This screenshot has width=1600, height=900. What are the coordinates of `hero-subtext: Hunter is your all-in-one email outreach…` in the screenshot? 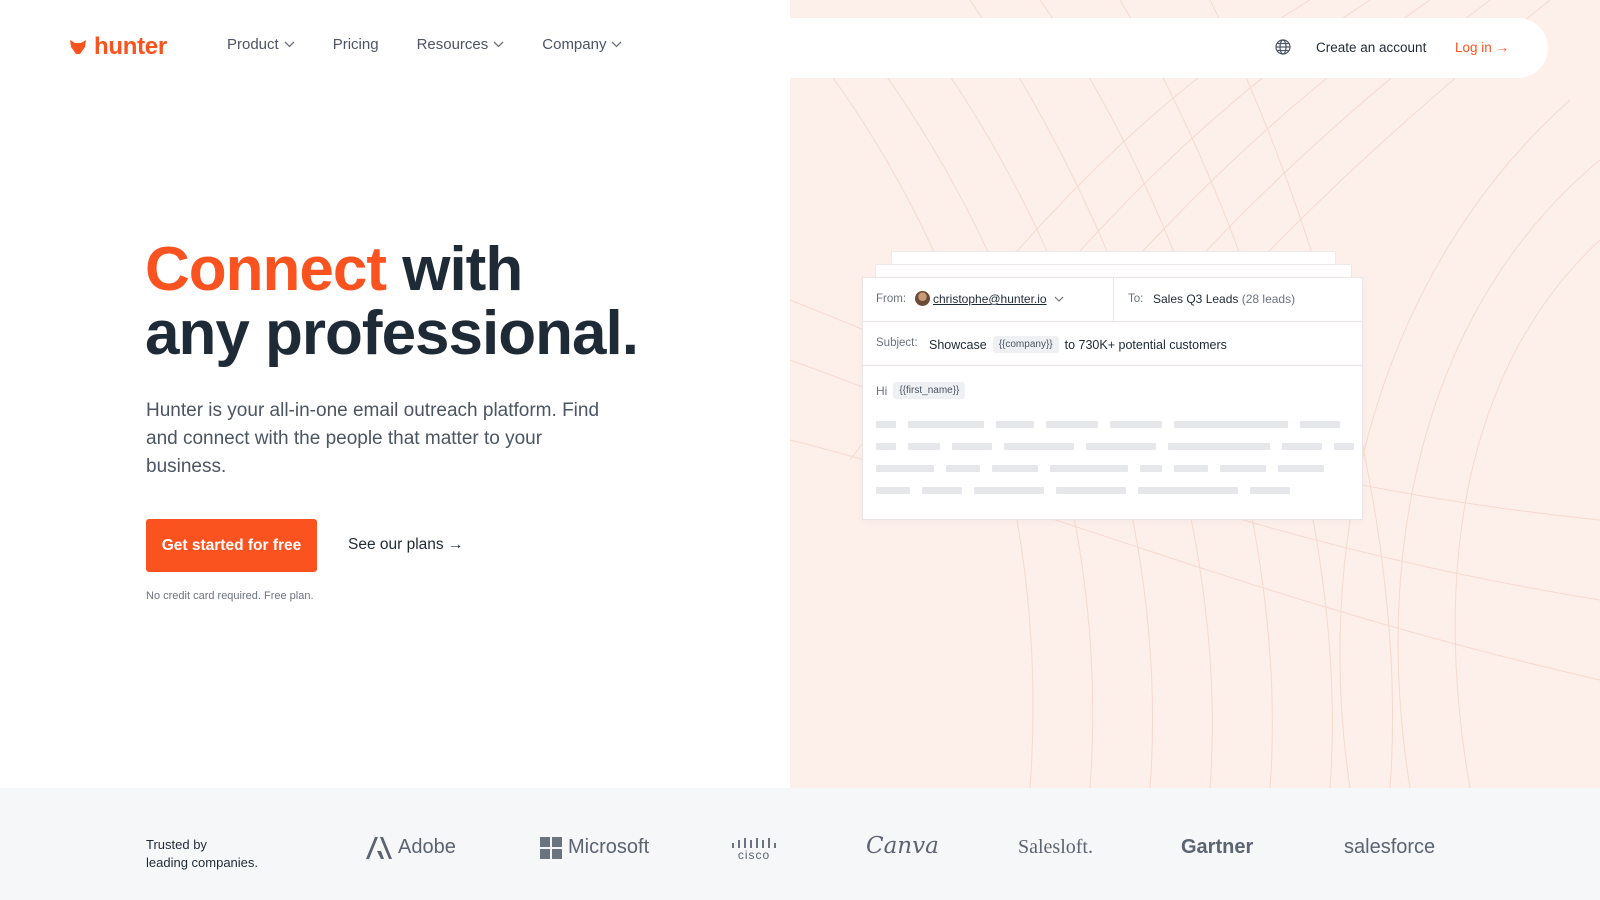 It's located at (373, 438).